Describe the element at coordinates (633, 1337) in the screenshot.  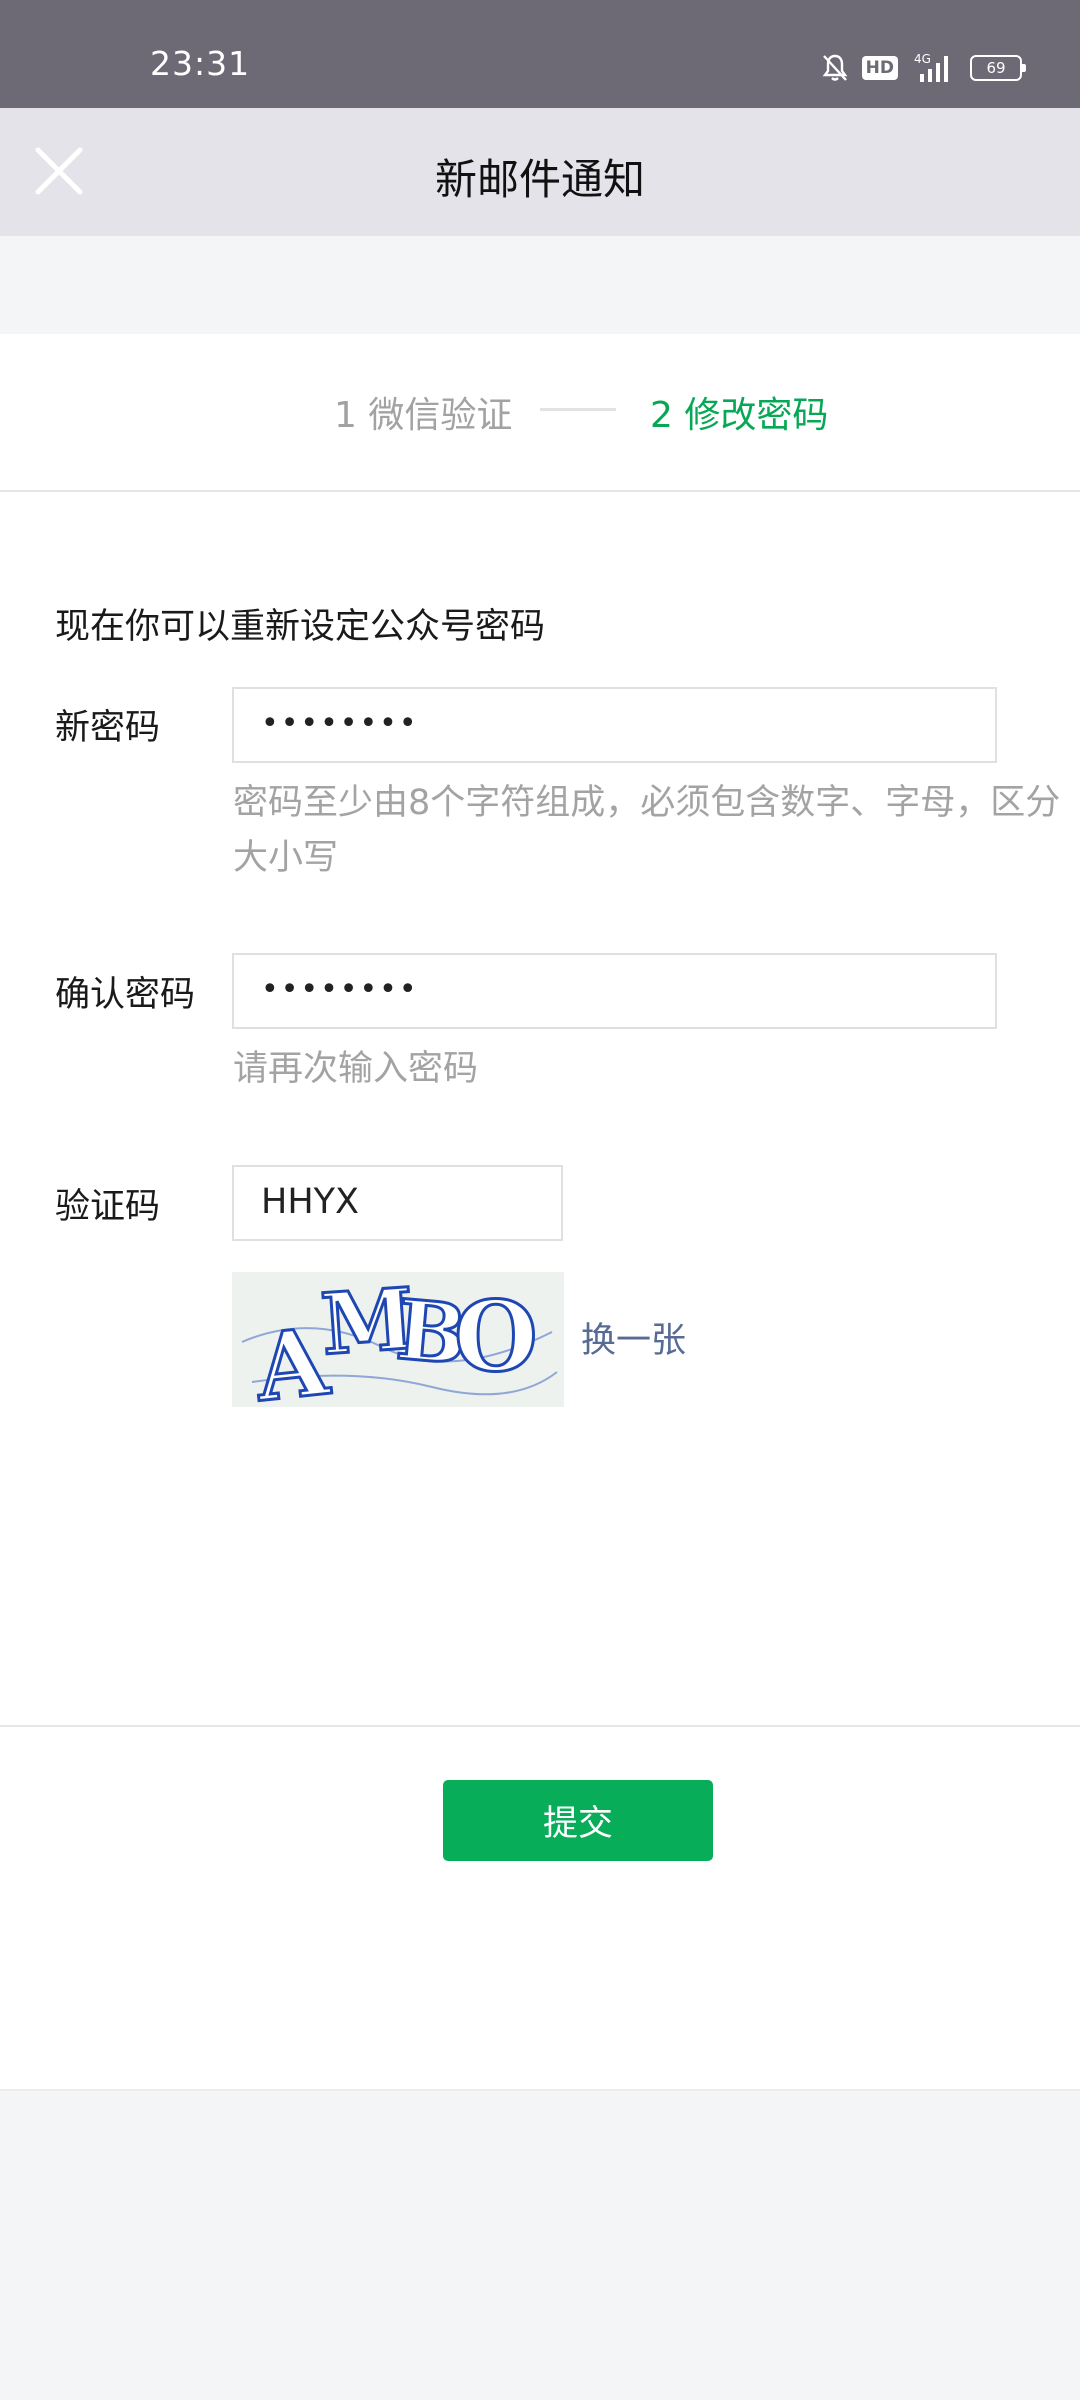
I see `captcha-refresh-link: 换一张` at that location.